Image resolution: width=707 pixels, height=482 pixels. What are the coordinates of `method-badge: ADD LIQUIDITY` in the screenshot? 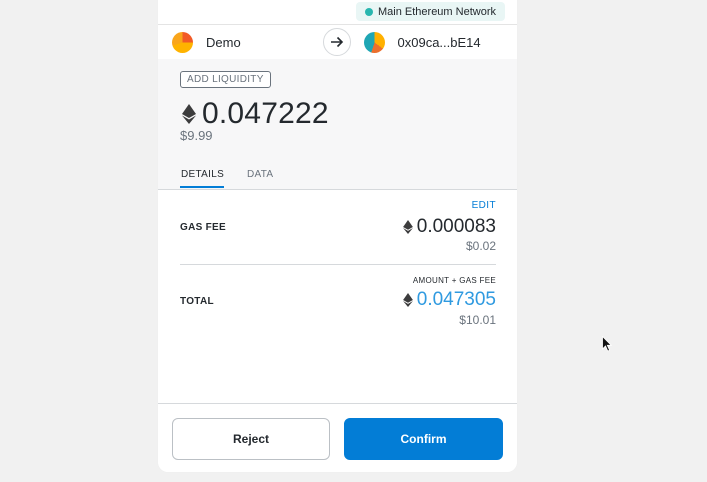 It's located at (225, 79).